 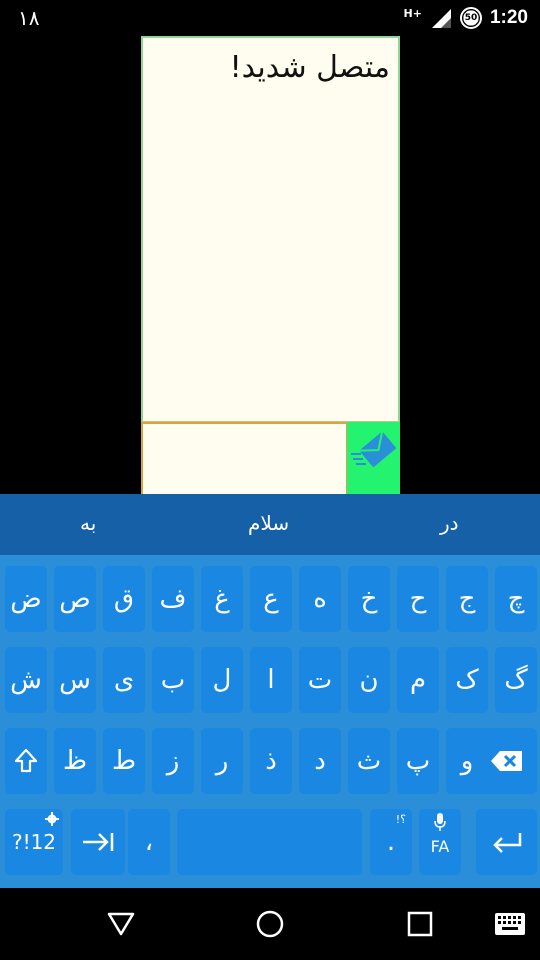 What do you see at coordinates (244, 459) in the screenshot?
I see `message-input` at bounding box center [244, 459].